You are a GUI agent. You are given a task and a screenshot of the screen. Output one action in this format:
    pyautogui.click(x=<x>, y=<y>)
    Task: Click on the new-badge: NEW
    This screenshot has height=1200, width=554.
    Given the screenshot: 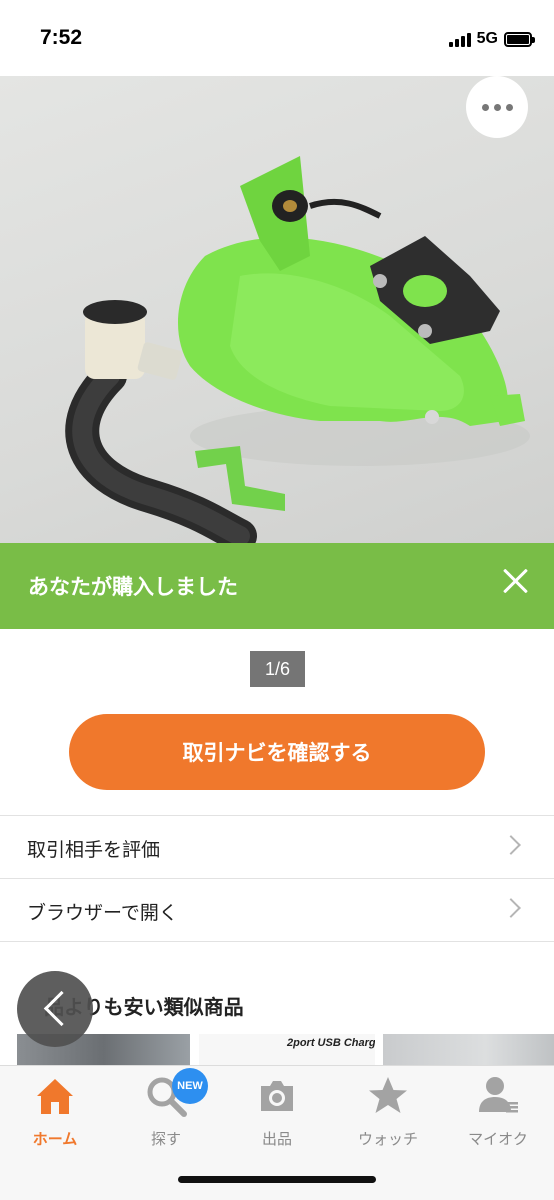 What is the action you would take?
    pyautogui.click(x=190, y=1086)
    